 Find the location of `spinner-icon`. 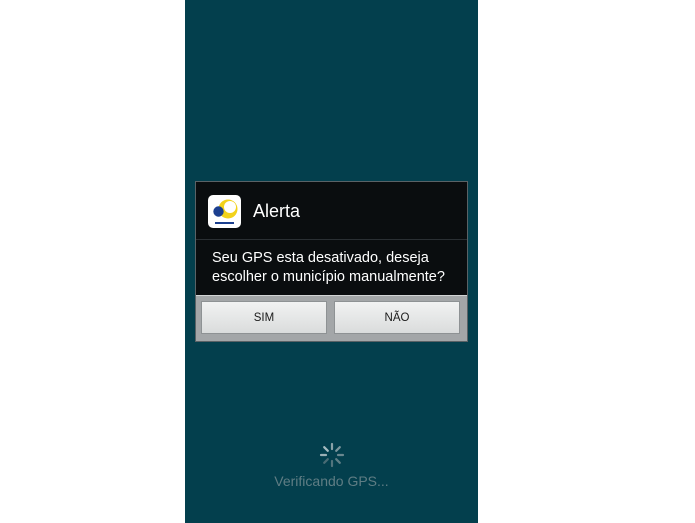

spinner-icon is located at coordinates (332, 455).